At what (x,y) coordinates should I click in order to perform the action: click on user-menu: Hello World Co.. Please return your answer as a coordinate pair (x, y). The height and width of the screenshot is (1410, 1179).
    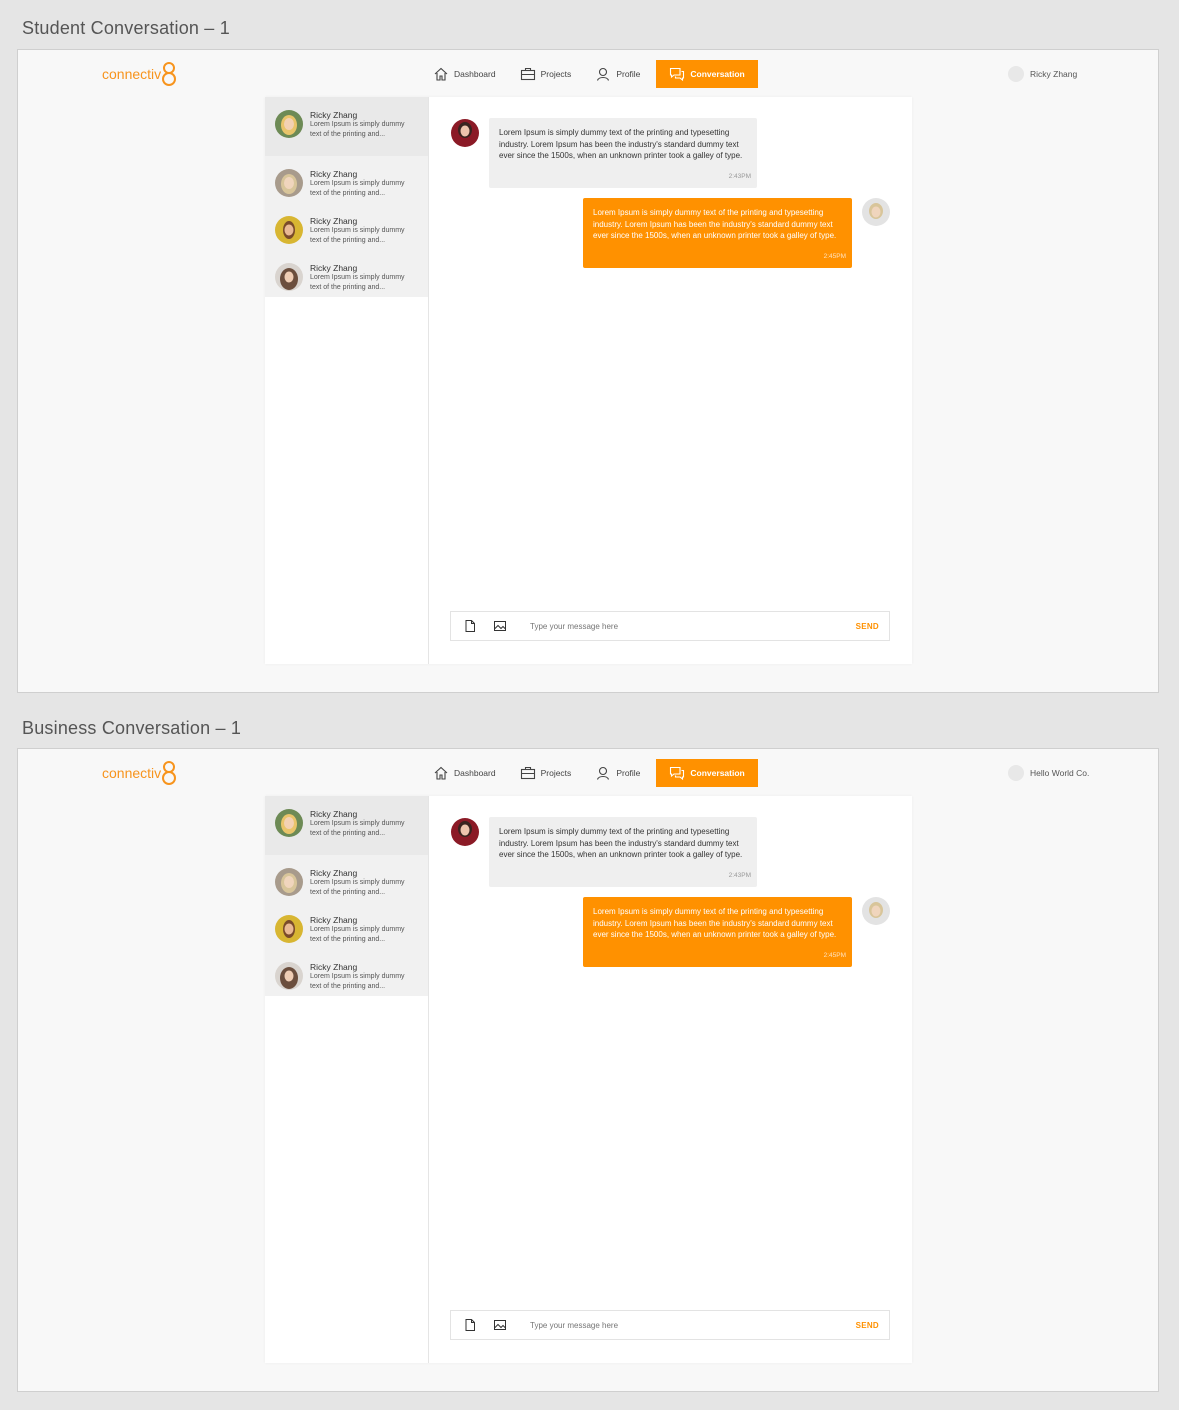
    Looking at the image, I should click on (1048, 773).